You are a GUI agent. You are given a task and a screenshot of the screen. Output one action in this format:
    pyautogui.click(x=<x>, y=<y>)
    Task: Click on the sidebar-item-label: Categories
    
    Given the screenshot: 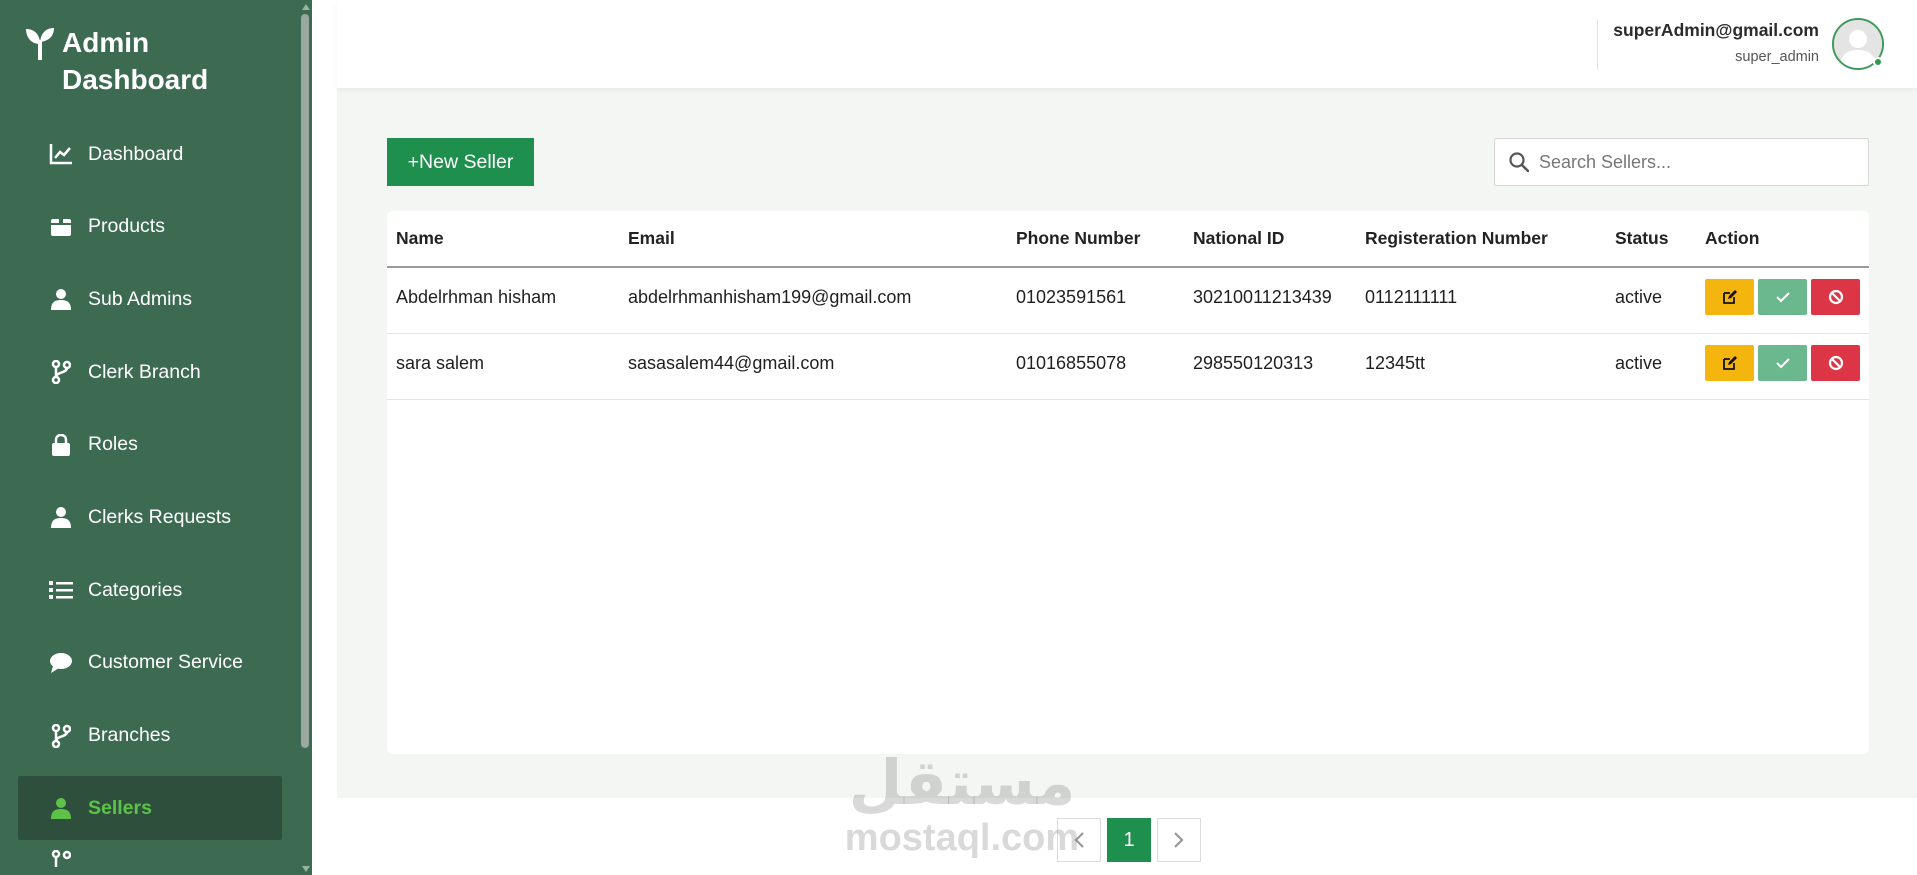 What is the action you would take?
    pyautogui.click(x=135, y=589)
    